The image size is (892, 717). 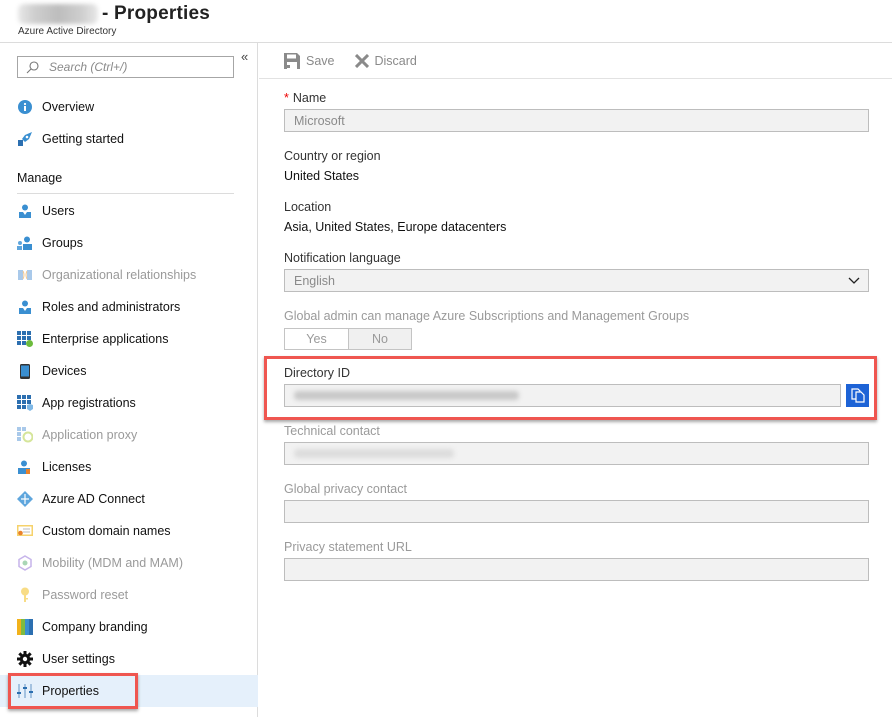 What do you see at coordinates (316, 339) in the screenshot?
I see `toggle-yes: Yes` at bounding box center [316, 339].